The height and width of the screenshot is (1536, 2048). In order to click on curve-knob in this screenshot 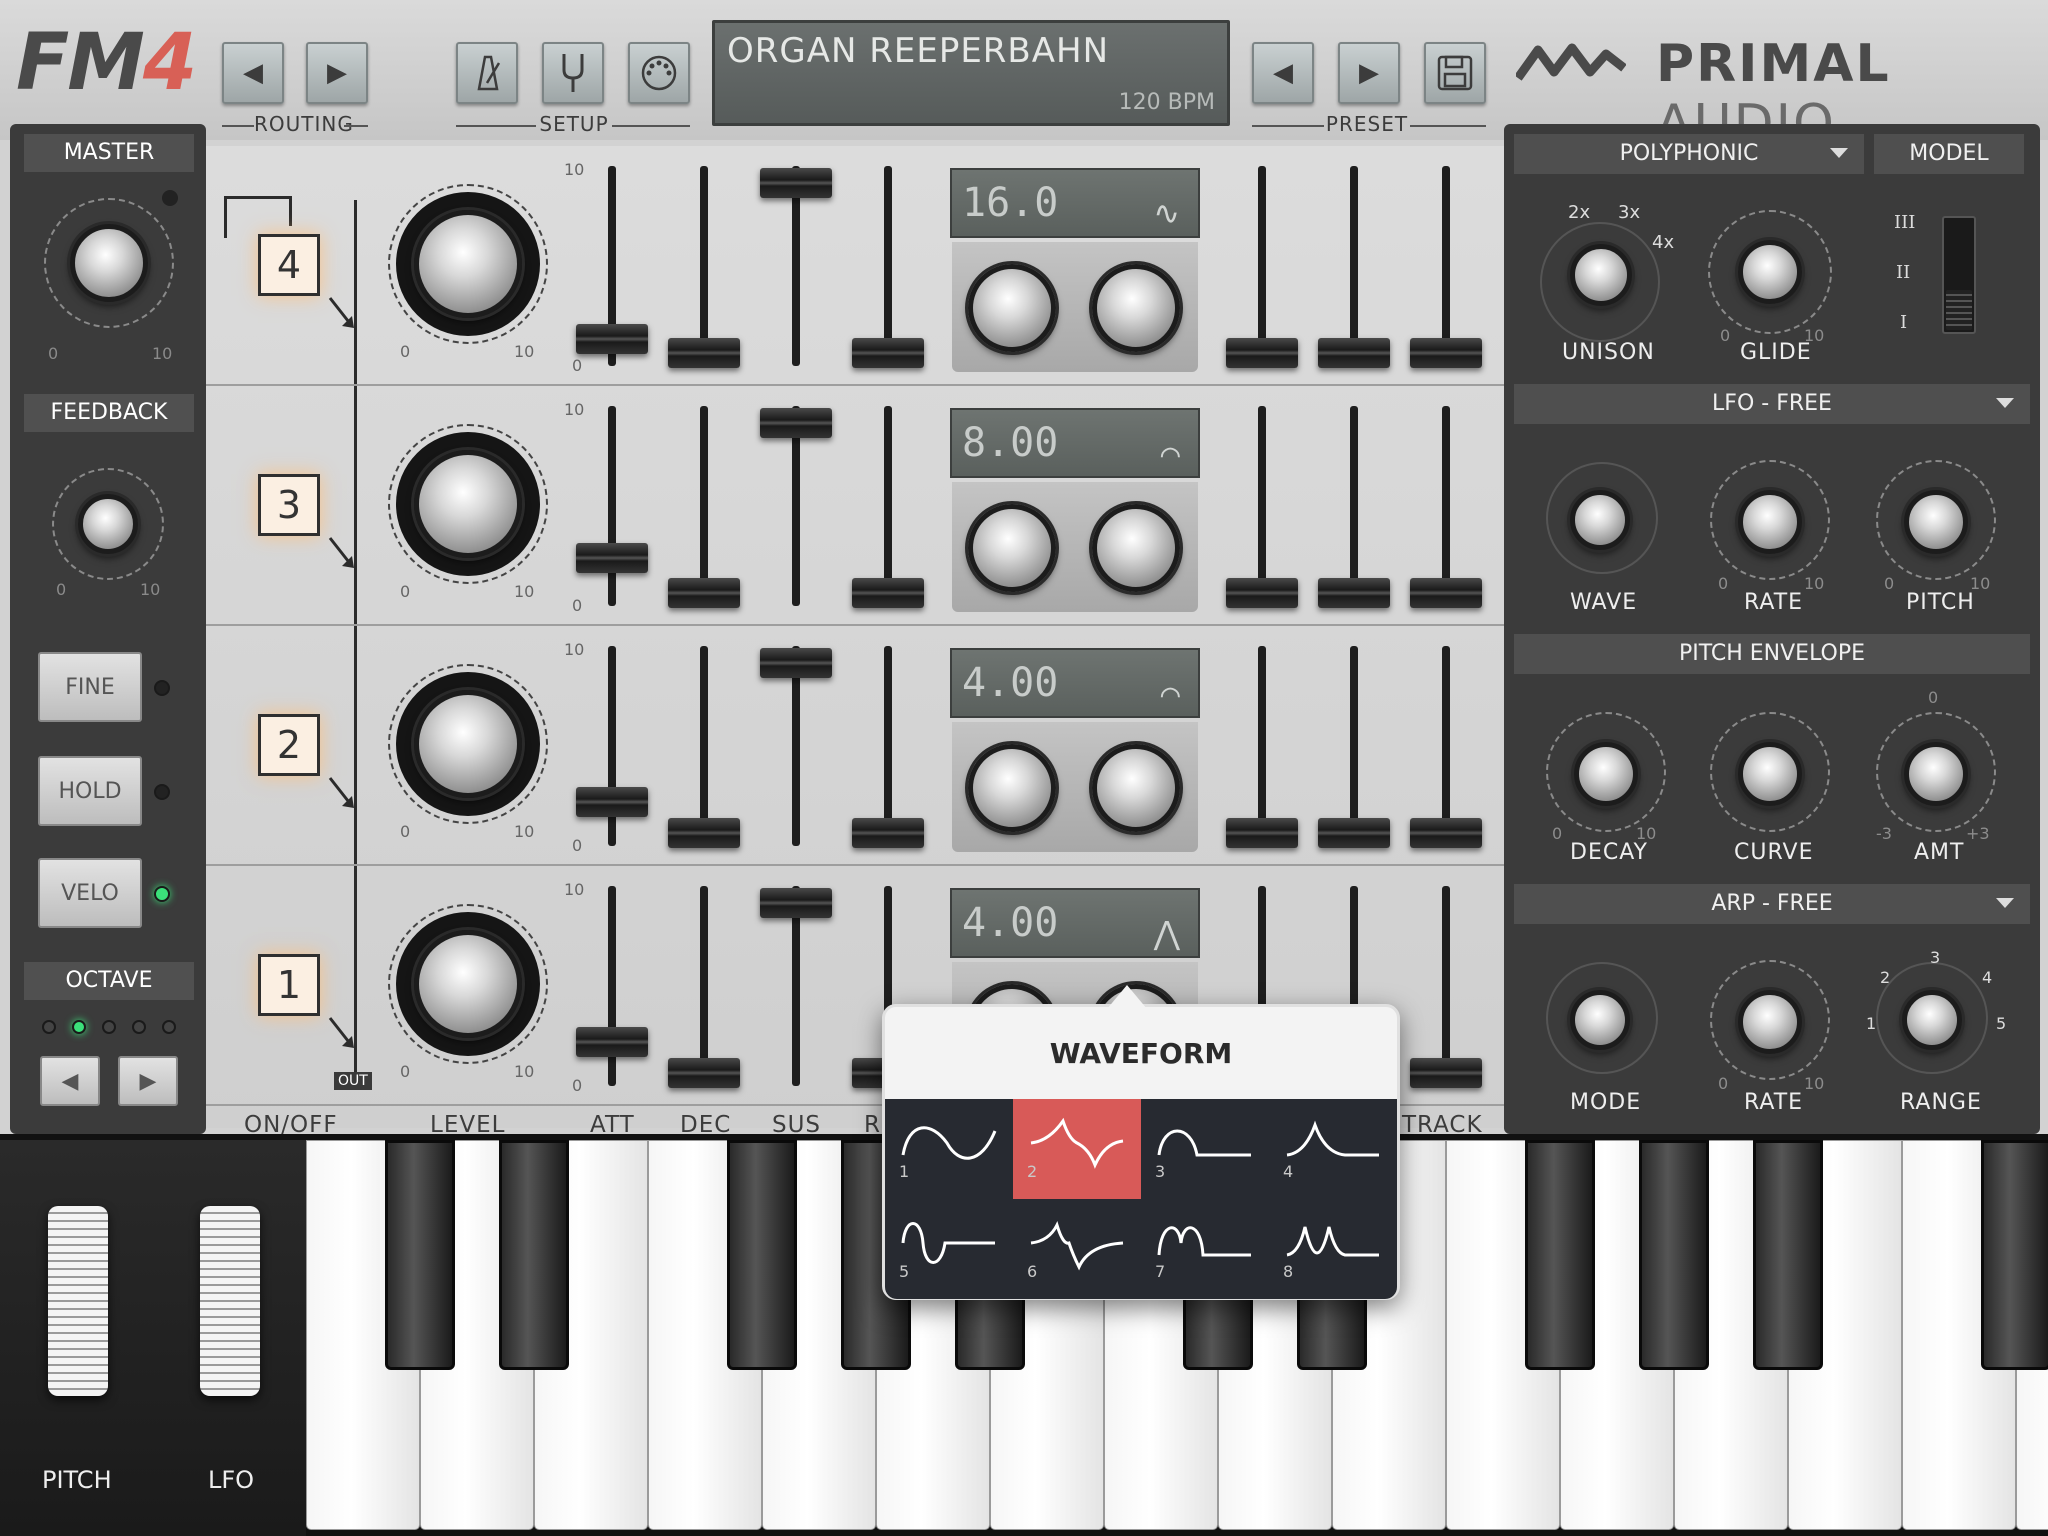, I will do `click(1770, 774)`.